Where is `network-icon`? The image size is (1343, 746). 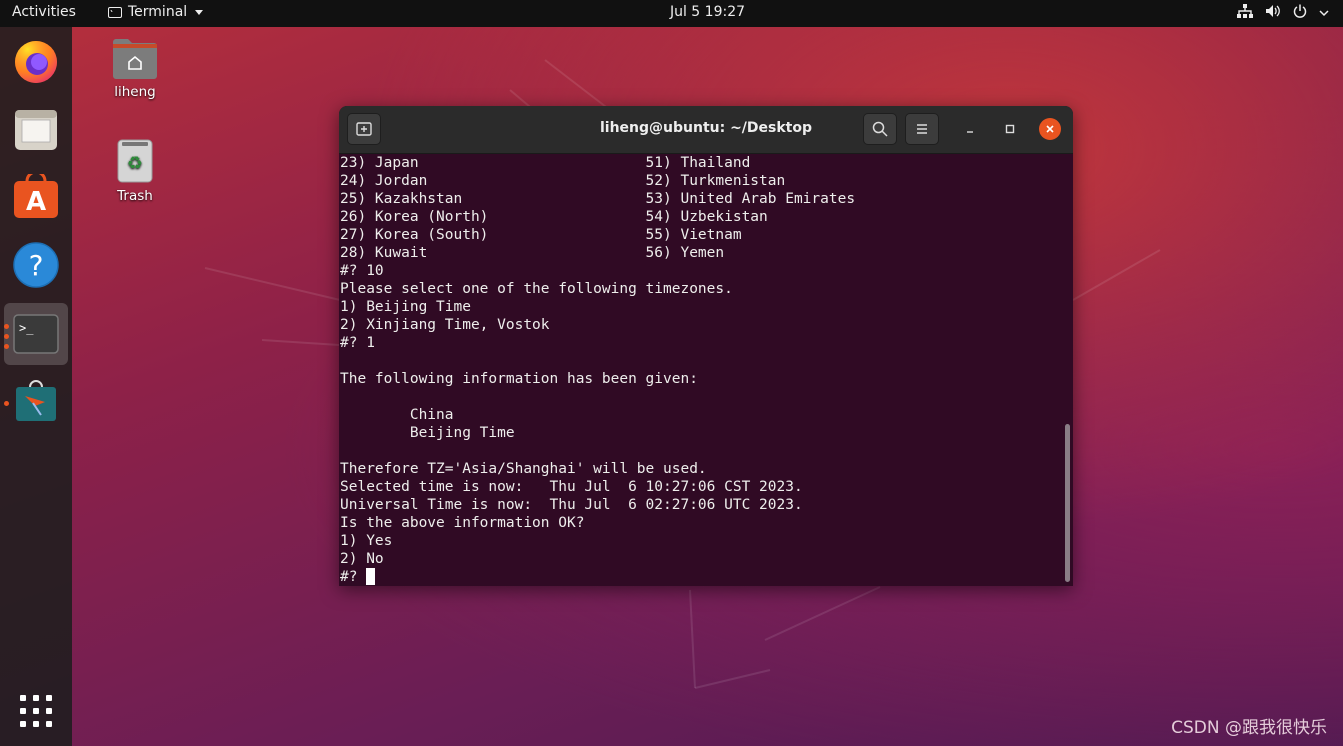
network-icon is located at coordinates (1245, 13).